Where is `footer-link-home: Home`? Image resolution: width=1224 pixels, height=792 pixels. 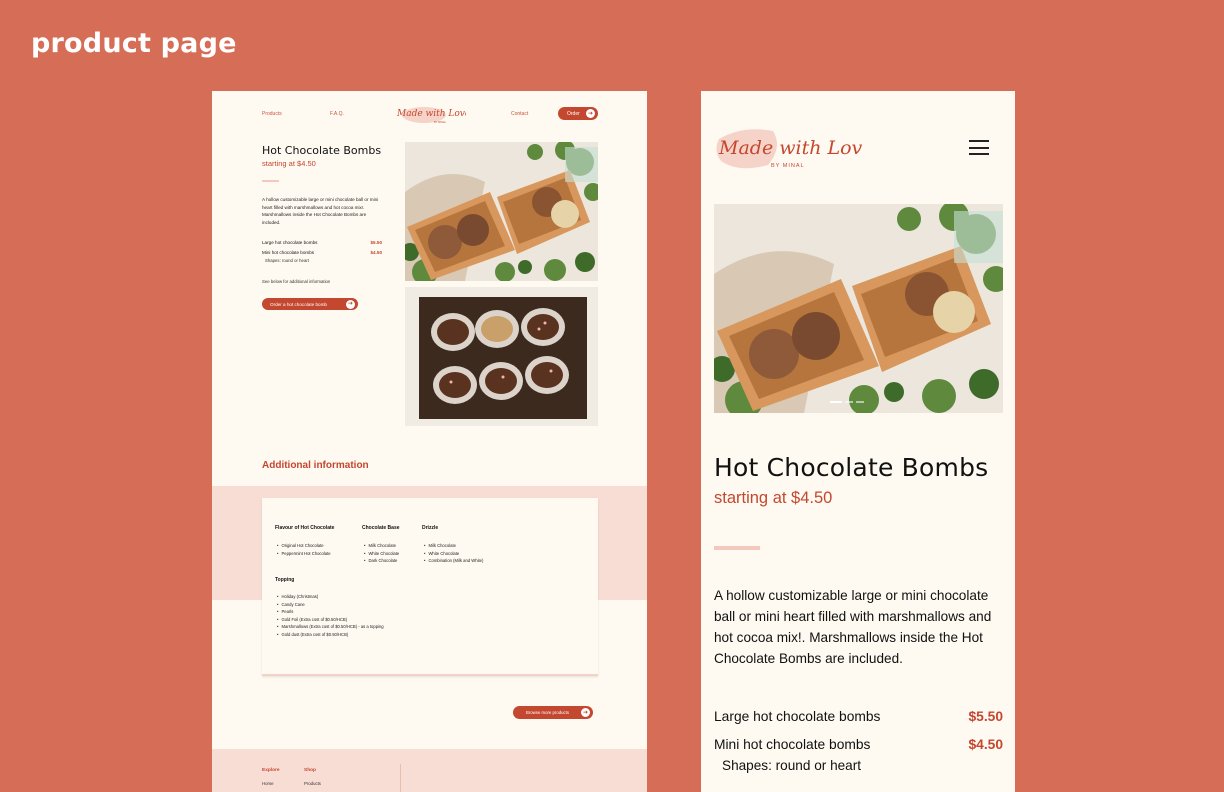 footer-link-home: Home is located at coordinates (267, 783).